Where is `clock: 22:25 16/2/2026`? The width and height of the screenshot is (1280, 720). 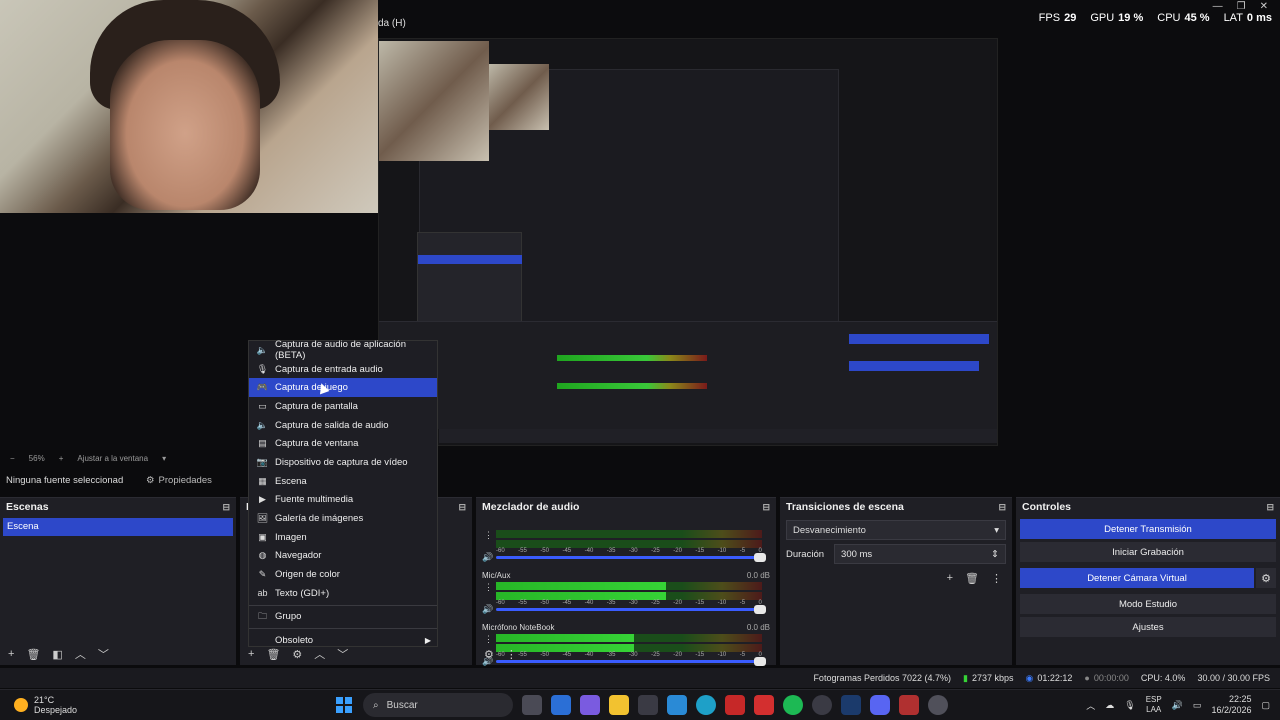
clock: 22:25 16/2/2026 is located at coordinates (1231, 705).